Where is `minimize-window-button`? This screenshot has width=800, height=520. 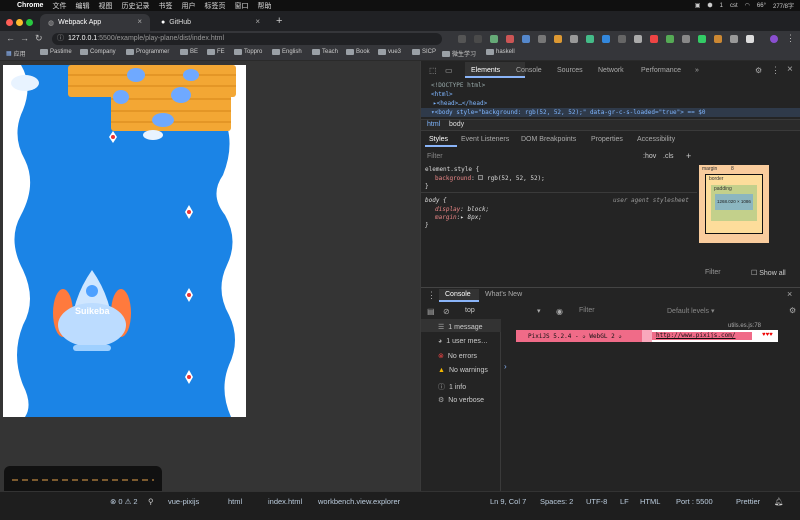 minimize-window-button is located at coordinates (19, 22).